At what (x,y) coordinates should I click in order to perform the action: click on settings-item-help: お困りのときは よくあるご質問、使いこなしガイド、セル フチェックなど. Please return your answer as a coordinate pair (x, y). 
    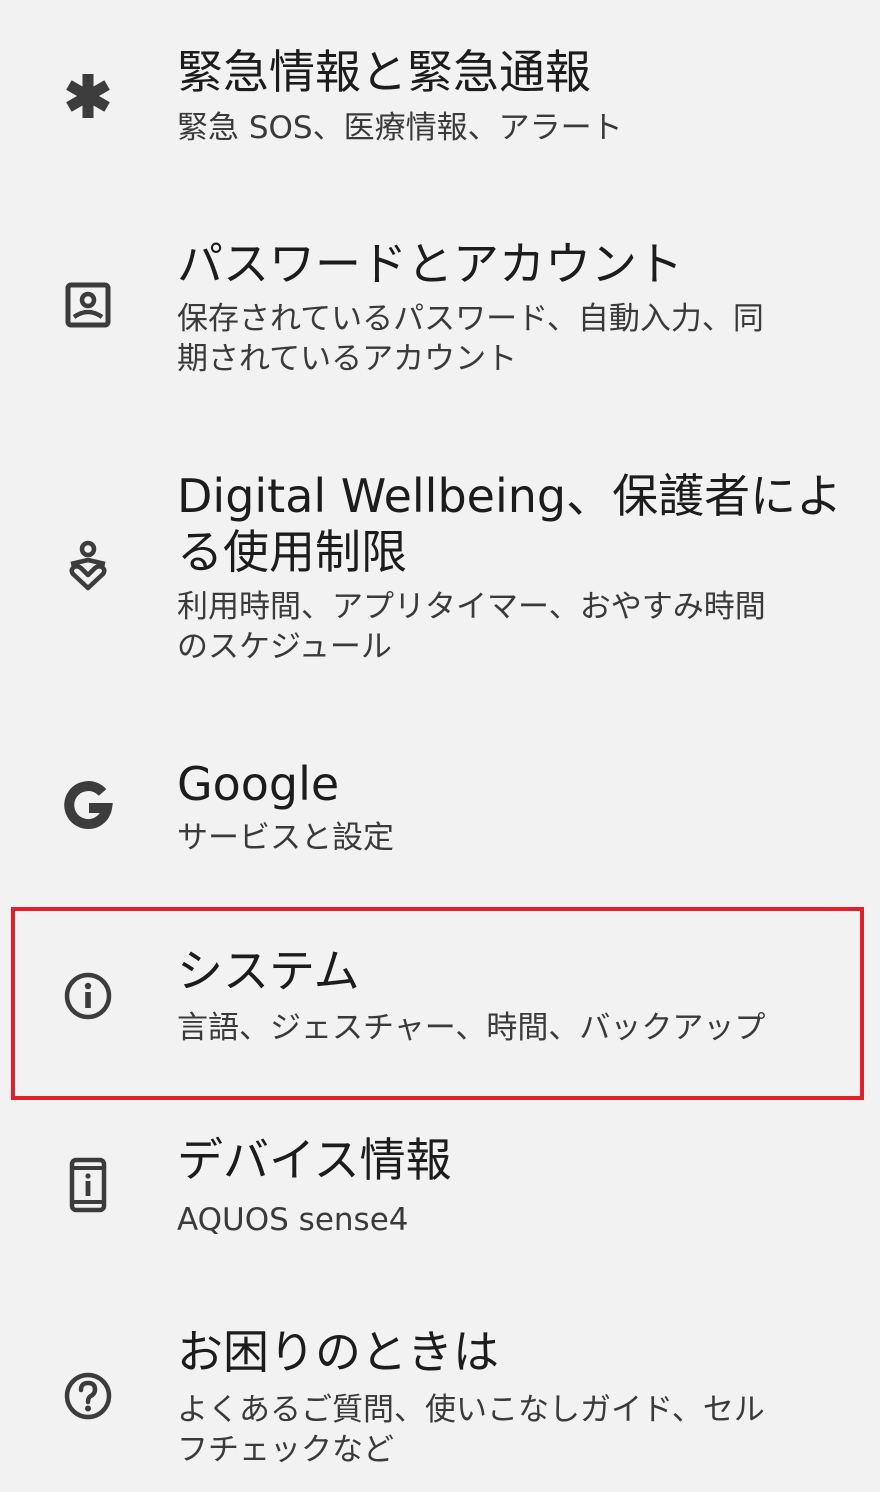
    Looking at the image, I should click on (440, 1401).